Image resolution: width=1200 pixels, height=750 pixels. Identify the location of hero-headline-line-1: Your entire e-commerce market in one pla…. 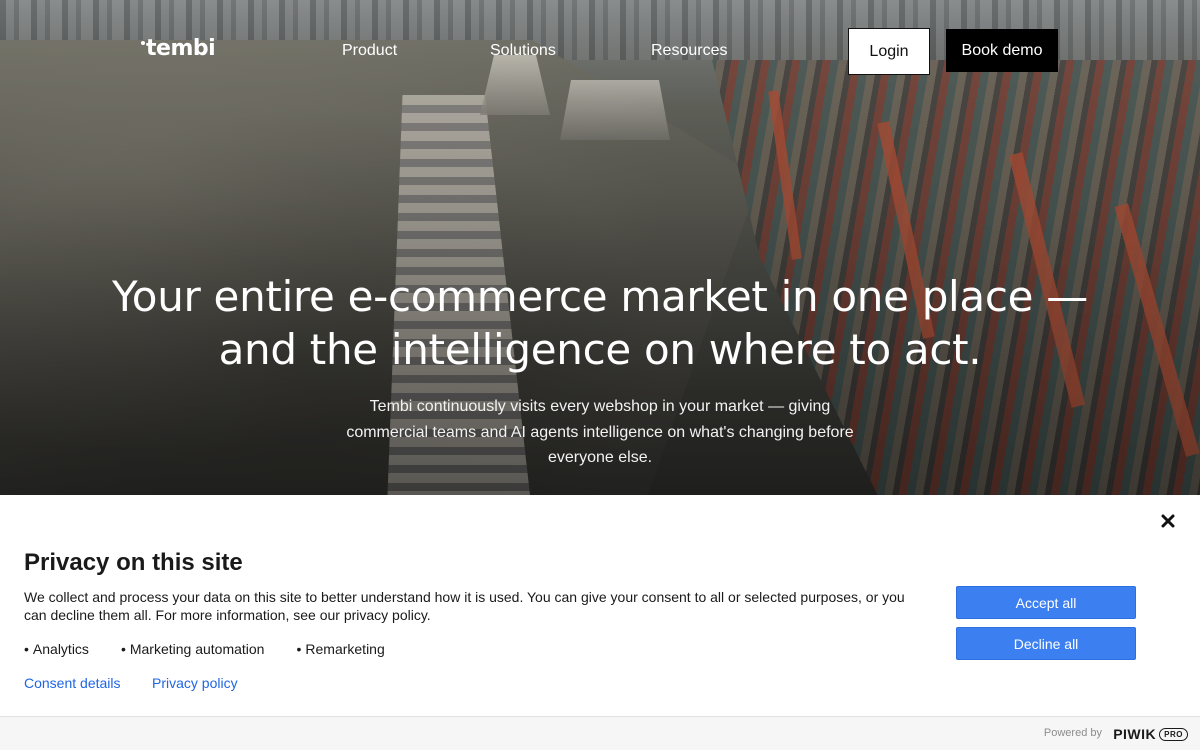
(600, 296).